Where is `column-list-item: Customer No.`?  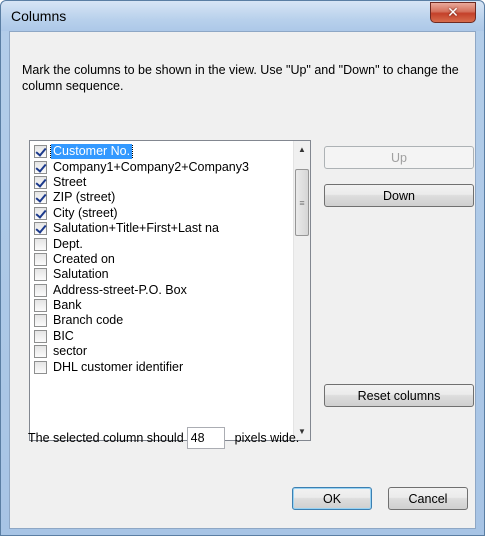 column-list-item: Customer No. is located at coordinates (161, 152).